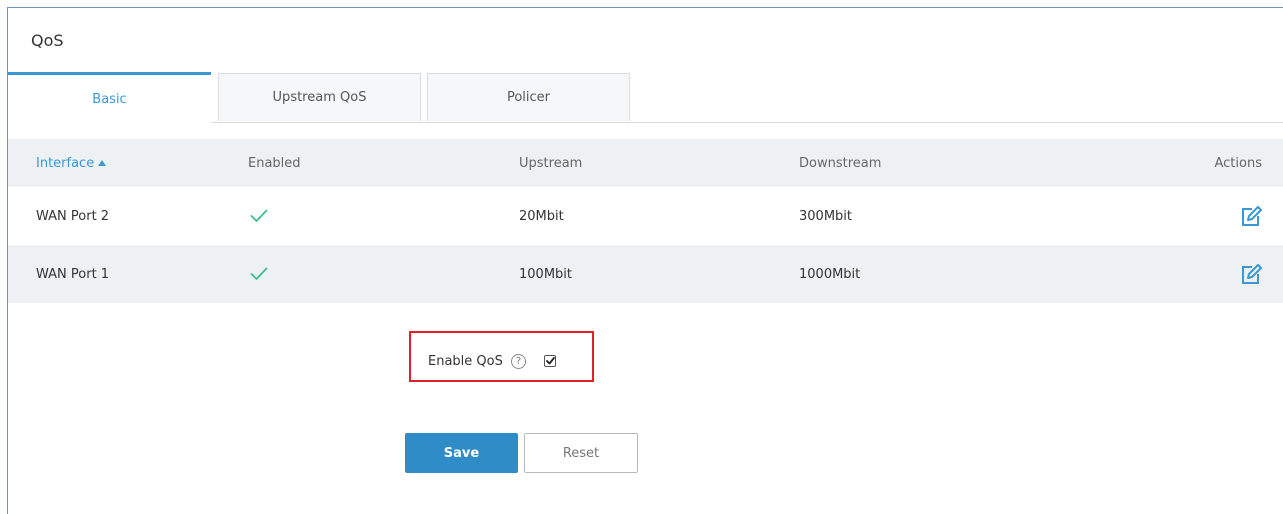 The width and height of the screenshot is (1283, 514). Describe the element at coordinates (645, 274) in the screenshot. I see `table-row: WAN Port 1 100Mbit 1000Mbit` at that location.